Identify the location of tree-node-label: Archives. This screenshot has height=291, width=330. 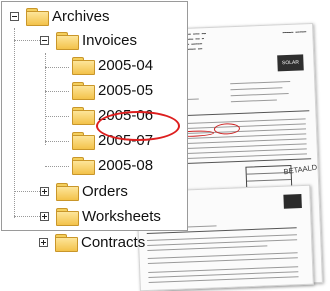
(81, 16).